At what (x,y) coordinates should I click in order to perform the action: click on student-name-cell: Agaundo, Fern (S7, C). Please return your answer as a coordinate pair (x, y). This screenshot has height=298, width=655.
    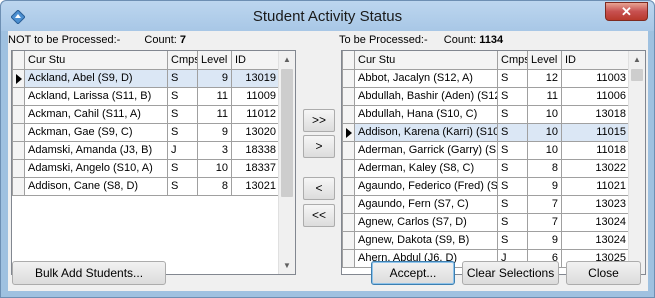
    Looking at the image, I should click on (426, 204).